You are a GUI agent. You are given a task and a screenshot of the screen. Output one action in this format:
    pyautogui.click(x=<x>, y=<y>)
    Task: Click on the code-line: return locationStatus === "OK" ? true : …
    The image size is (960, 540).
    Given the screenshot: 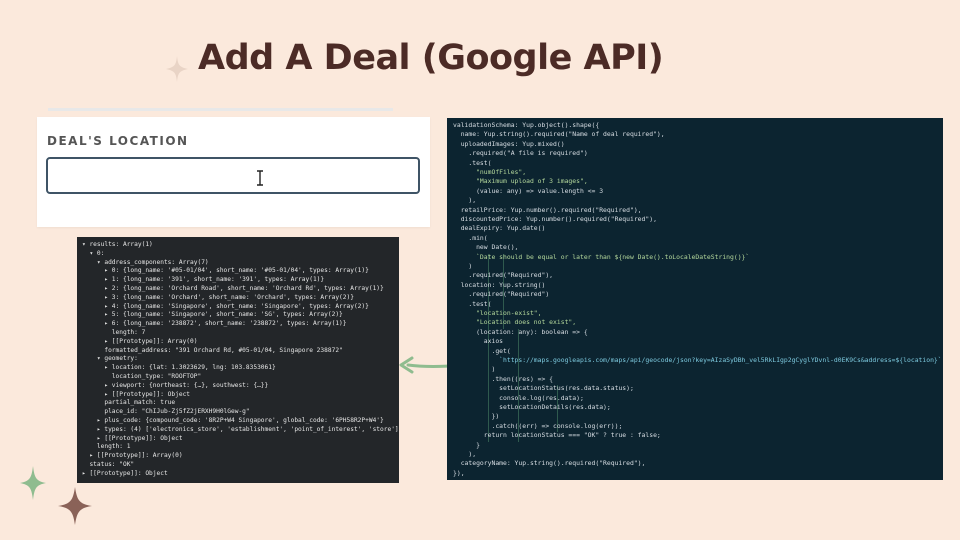 What is the action you would take?
    pyautogui.click(x=557, y=435)
    